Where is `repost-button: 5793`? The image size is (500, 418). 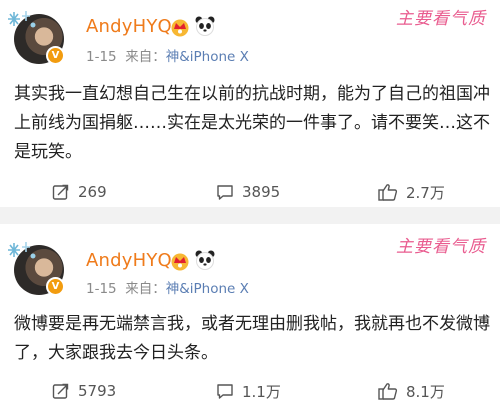 repost-button: 5793 is located at coordinates (84, 391).